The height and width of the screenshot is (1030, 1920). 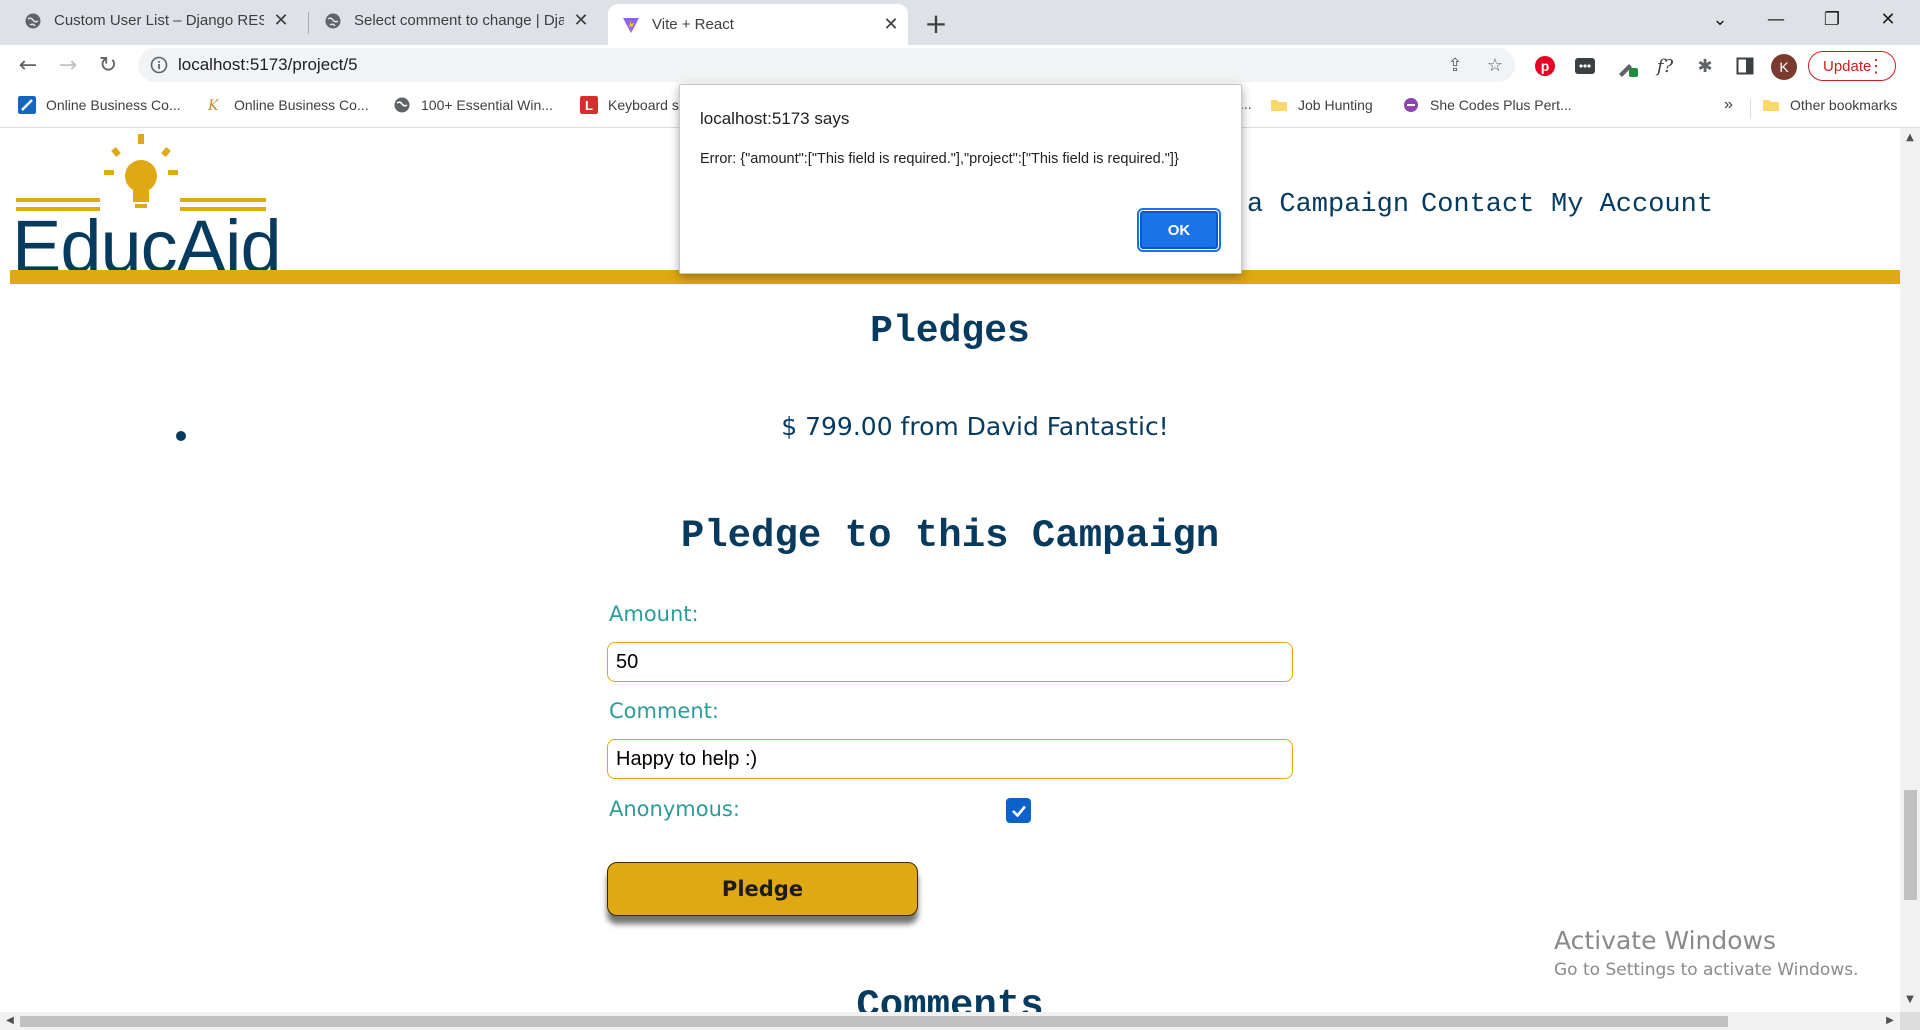 What do you see at coordinates (1876, 66) in the screenshot?
I see `kebab-menu-icon: ⋮` at bounding box center [1876, 66].